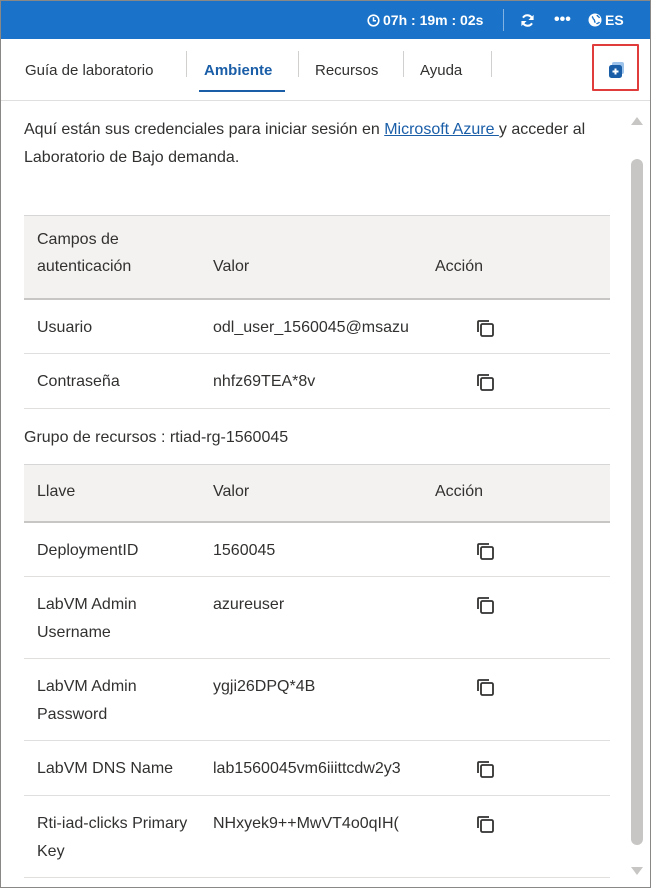  I want to click on resource-value: 1560045, so click(311, 549).